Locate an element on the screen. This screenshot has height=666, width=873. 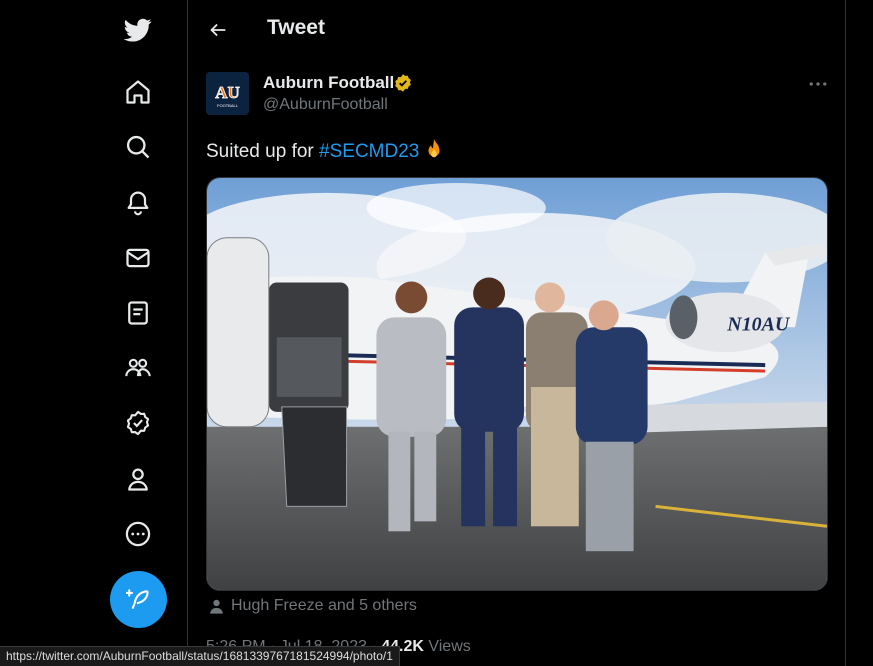
twitter-logo-icon is located at coordinates (138, 30).